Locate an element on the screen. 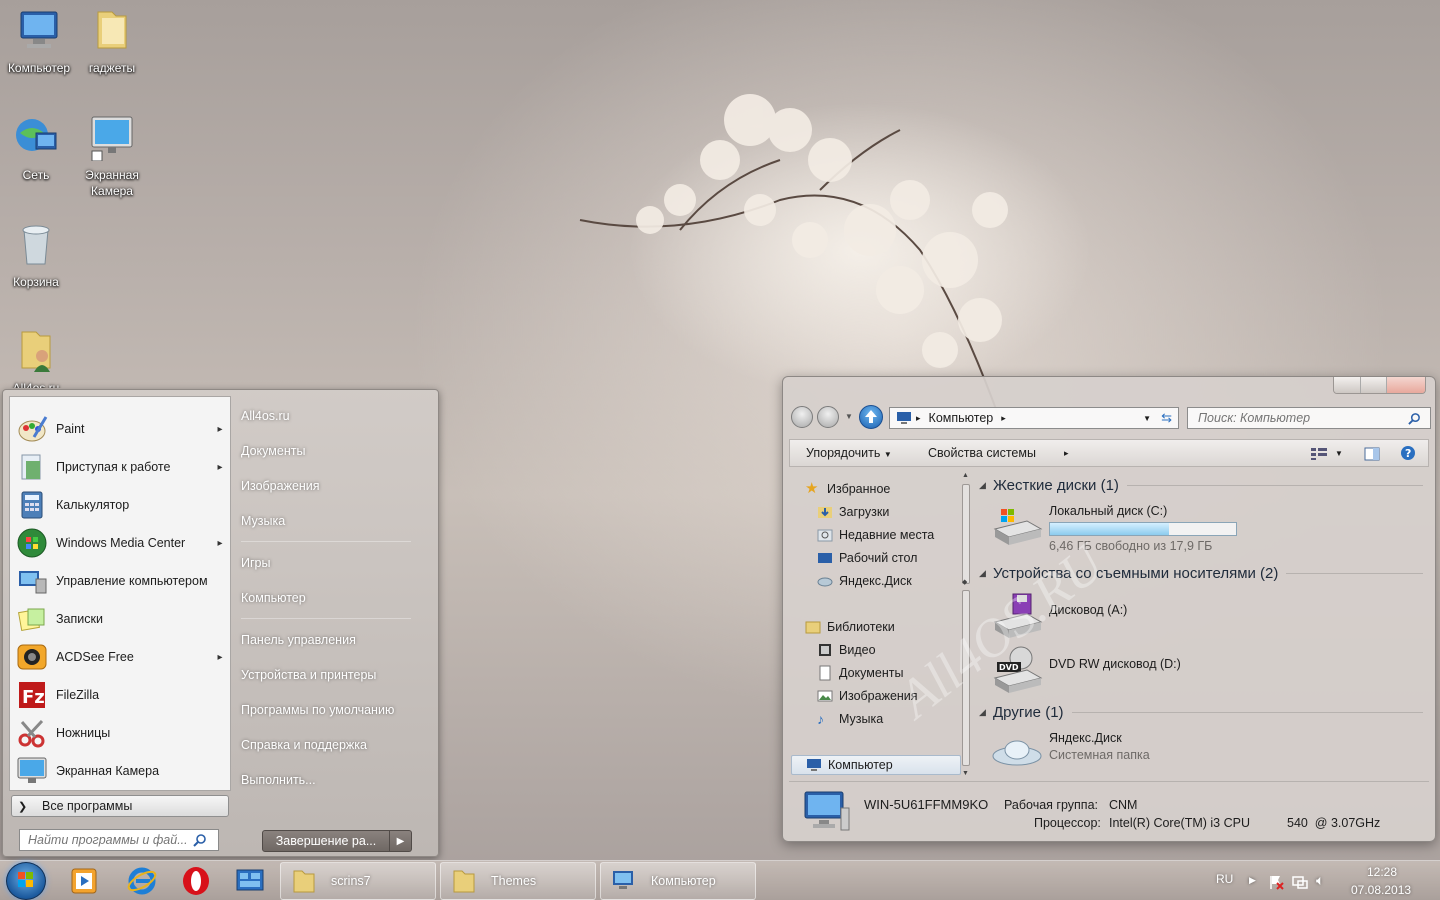 The width and height of the screenshot is (1440, 900). back-button is located at coordinates (802, 417).